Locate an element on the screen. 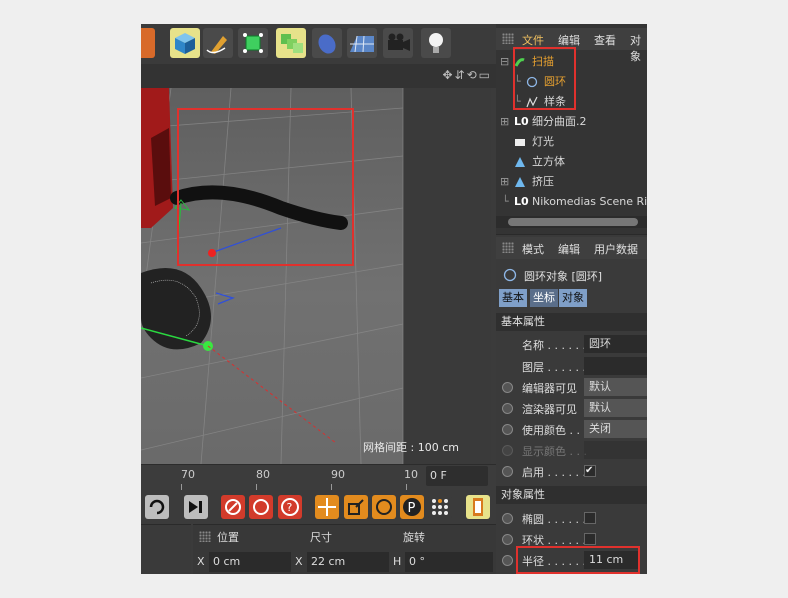  section-basic-properties: 基本属性 is located at coordinates (571, 322).